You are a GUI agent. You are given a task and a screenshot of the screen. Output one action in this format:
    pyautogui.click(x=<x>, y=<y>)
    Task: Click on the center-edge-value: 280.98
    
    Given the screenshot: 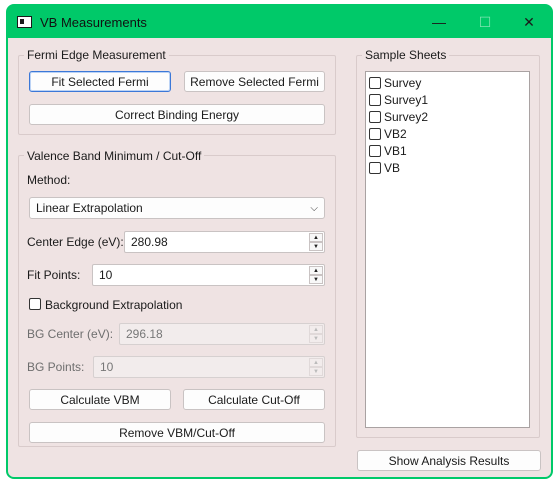 What is the action you would take?
    pyautogui.click(x=149, y=242)
    